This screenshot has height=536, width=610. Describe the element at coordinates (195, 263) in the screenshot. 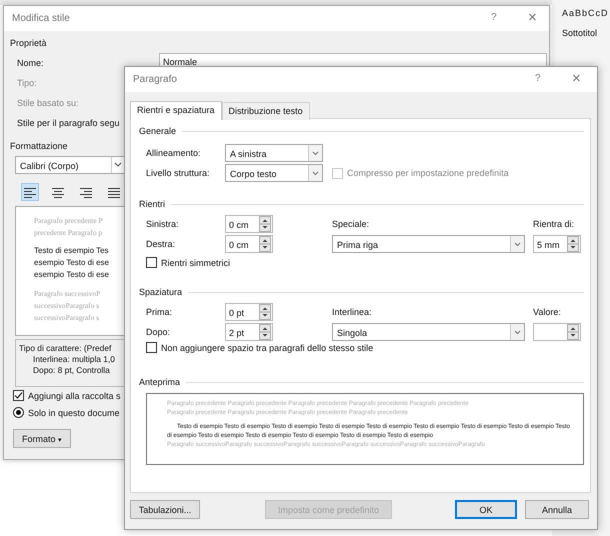

I see `checkbox-label: Rientri simmetrici` at that location.